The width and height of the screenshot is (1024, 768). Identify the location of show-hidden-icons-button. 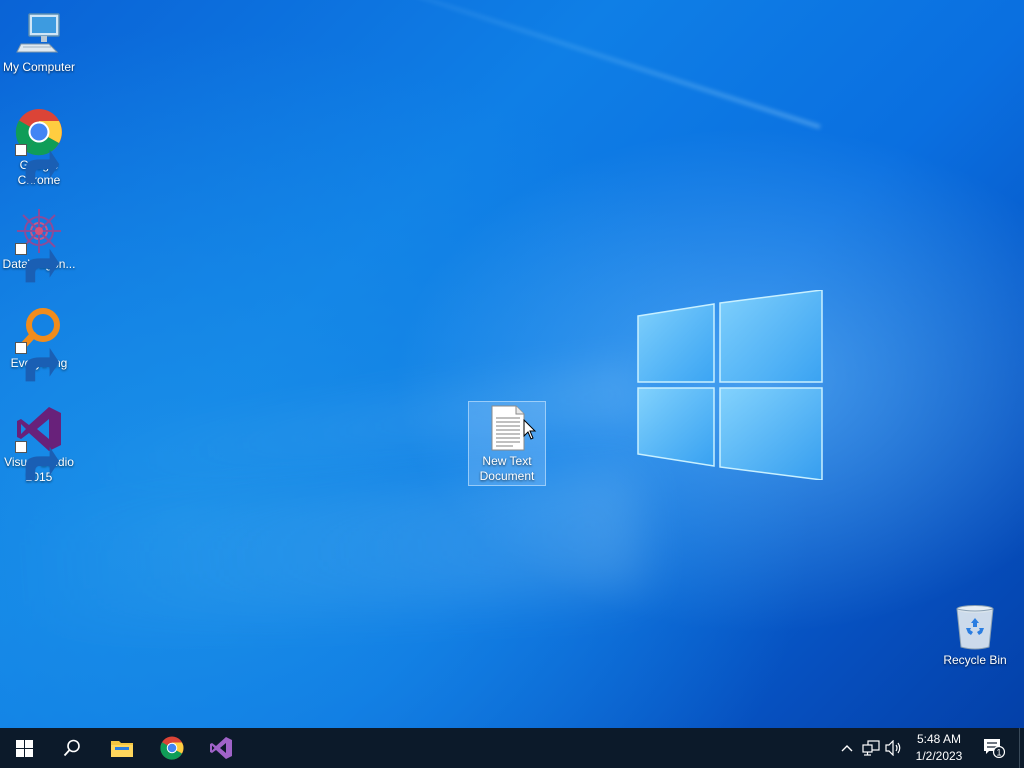
(847, 748).